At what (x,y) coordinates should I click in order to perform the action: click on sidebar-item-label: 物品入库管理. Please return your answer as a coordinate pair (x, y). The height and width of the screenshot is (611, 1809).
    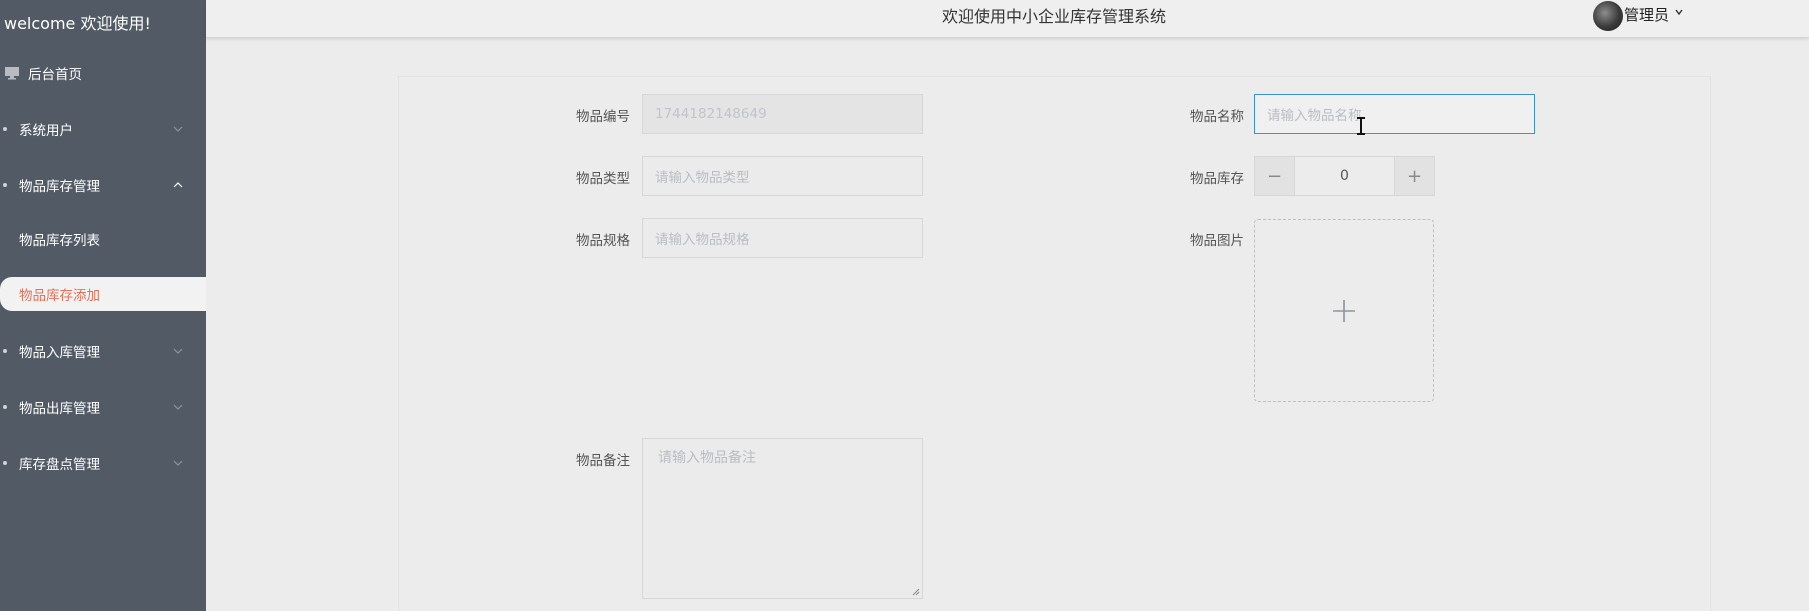
    Looking at the image, I should click on (59, 353).